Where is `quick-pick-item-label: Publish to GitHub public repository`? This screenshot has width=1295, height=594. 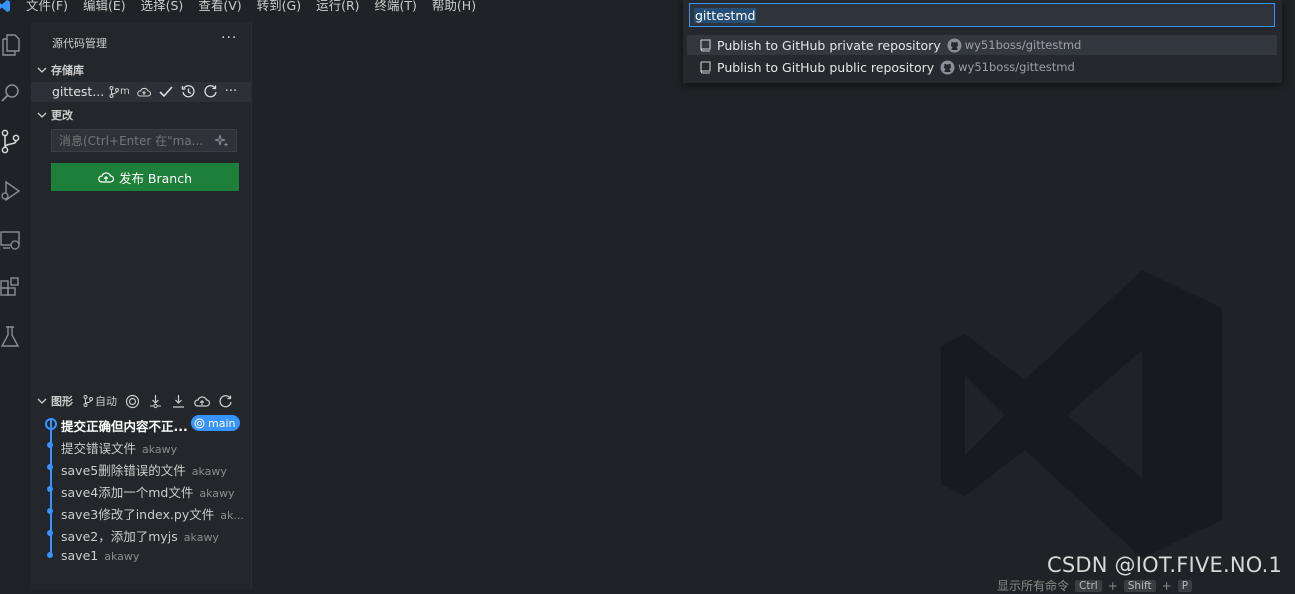
quick-pick-item-label: Publish to GitHub public repository is located at coordinates (826, 67).